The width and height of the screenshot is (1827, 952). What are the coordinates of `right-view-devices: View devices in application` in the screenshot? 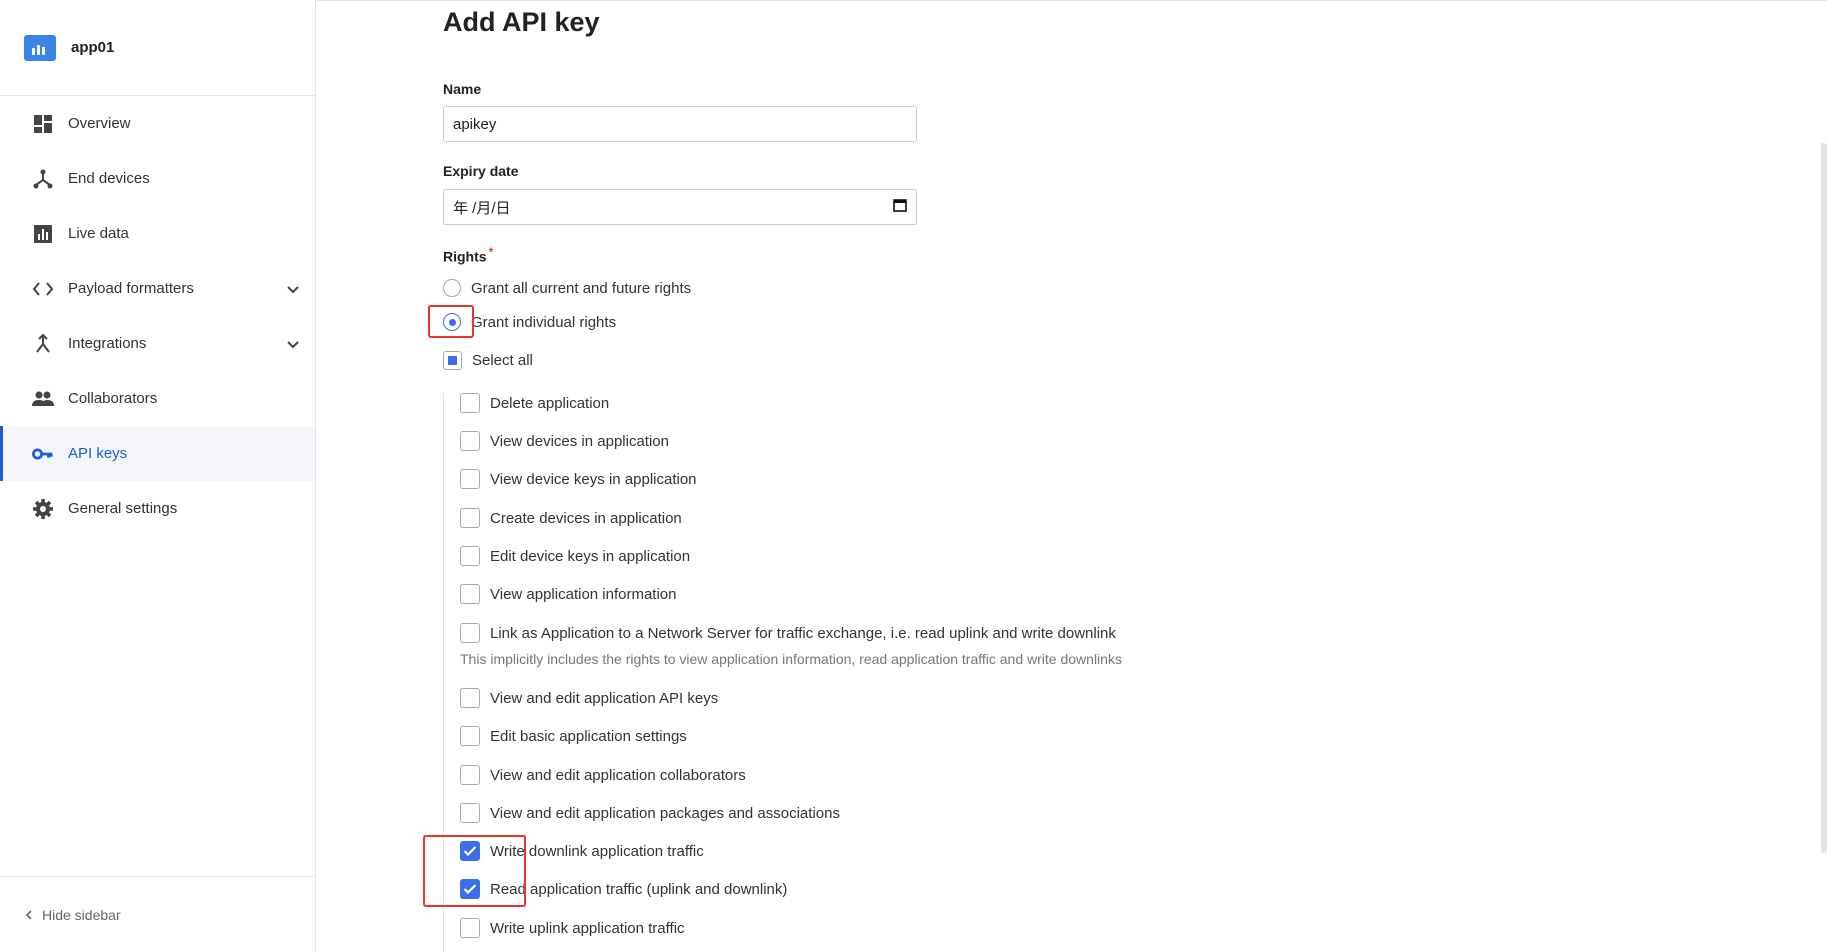 It's located at (564, 441).